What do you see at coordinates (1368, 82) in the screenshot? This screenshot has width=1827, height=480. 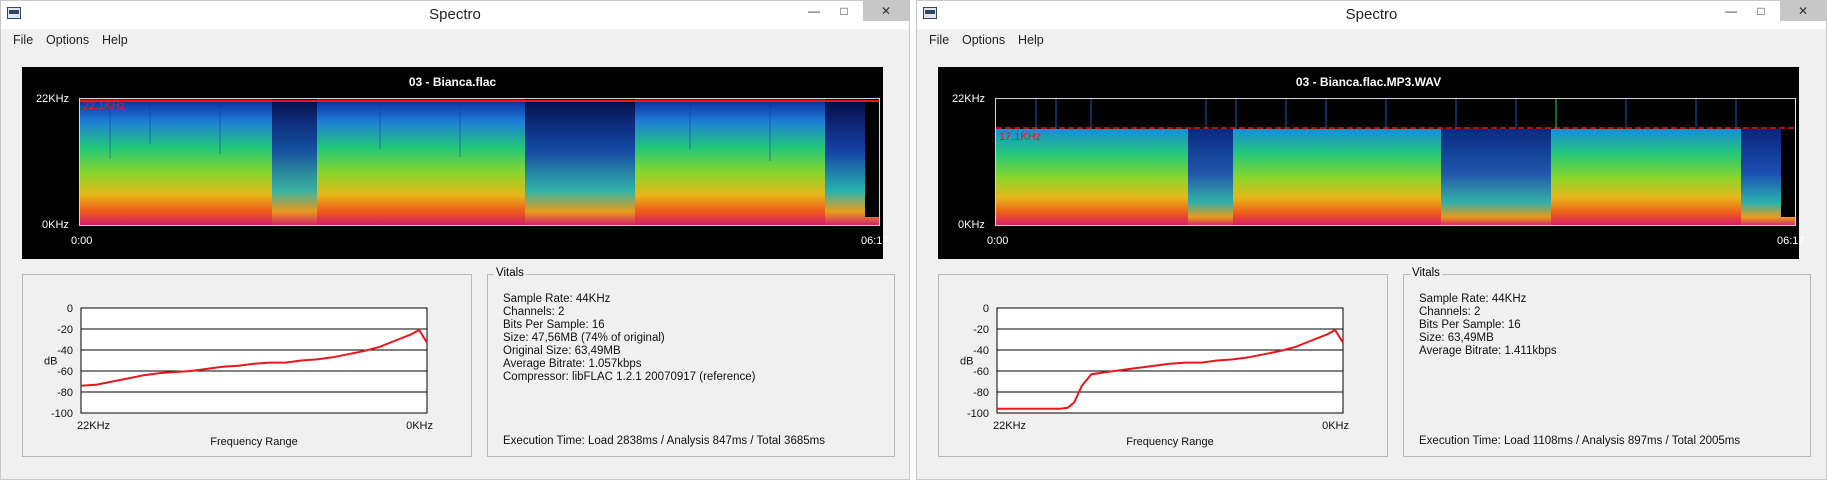 I see `spectrogram-title: 03 - Bianca.flac.MP3.WAV` at bounding box center [1368, 82].